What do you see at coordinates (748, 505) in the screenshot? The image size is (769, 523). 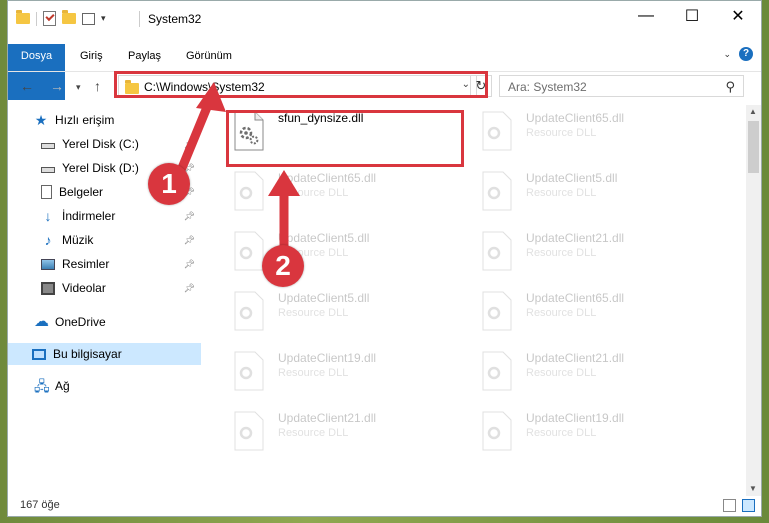 I see `large-icons-view-icon` at bounding box center [748, 505].